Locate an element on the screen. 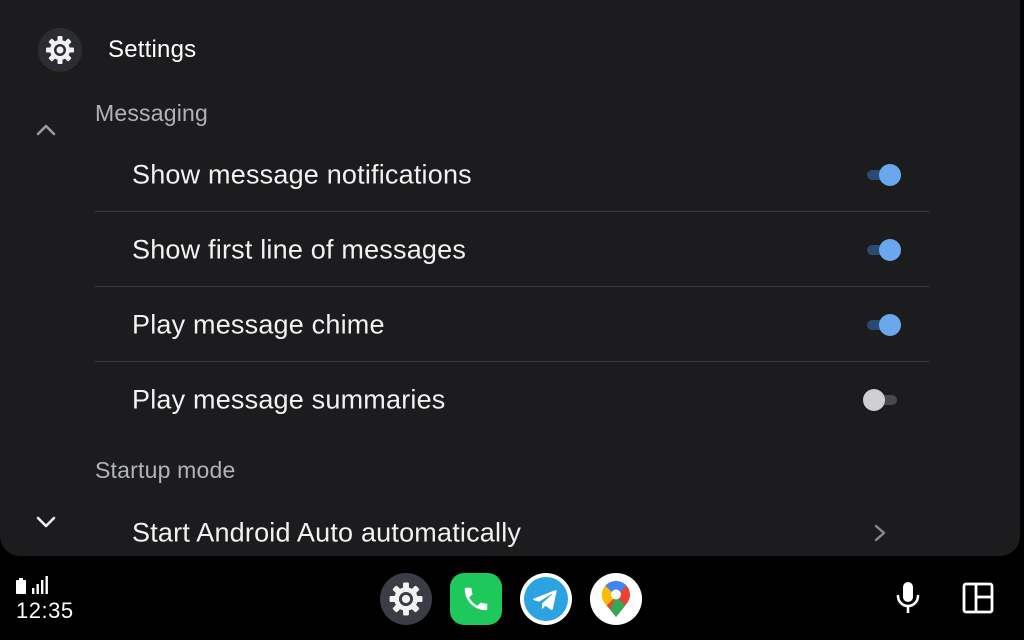 Image resolution: width=1024 pixels, height=640 pixels. setting-row-play-summaries: Play message summaries is located at coordinates (512, 400).